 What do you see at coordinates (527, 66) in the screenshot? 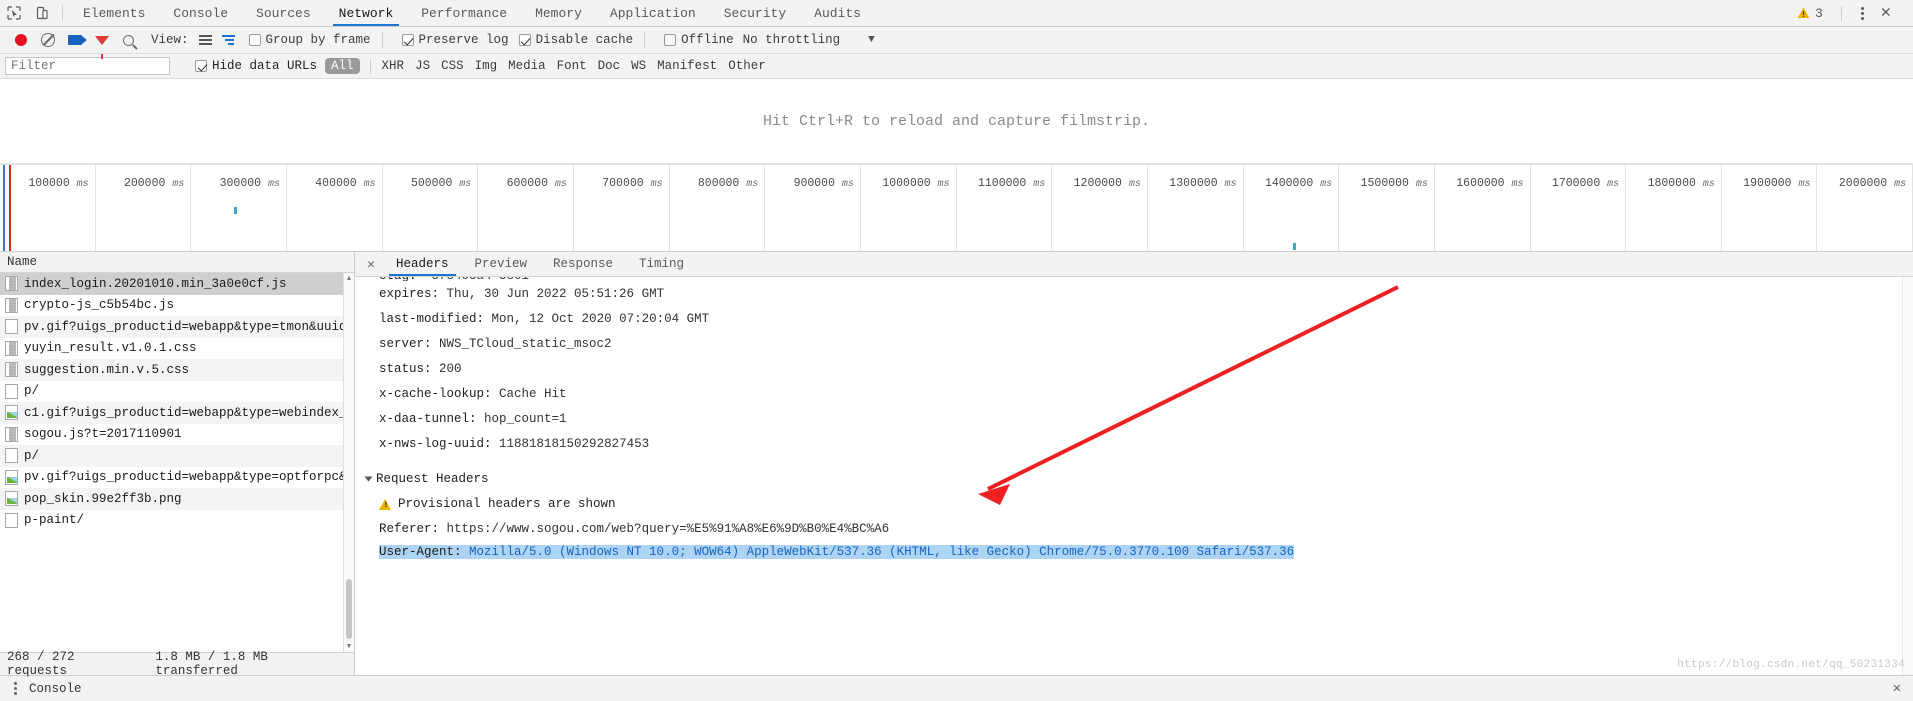
I see `filter-type-media: Media` at bounding box center [527, 66].